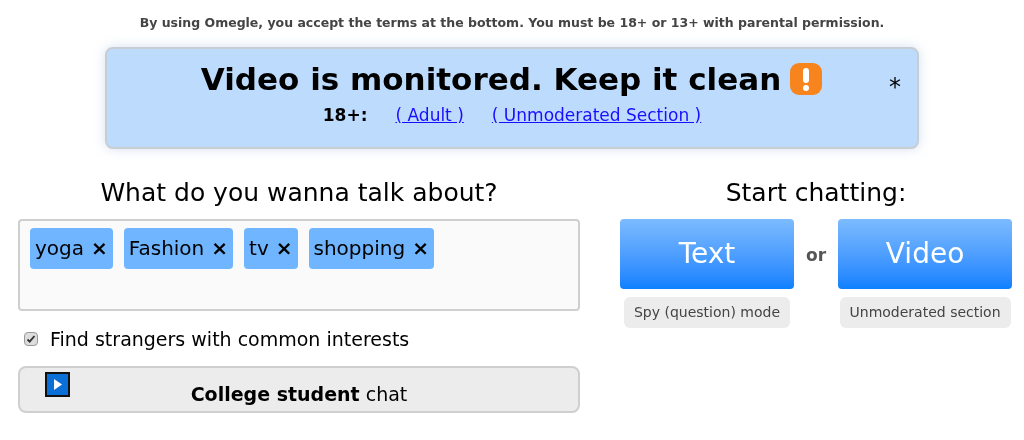 This screenshot has height=440, width=1024. What do you see at coordinates (491, 79) in the screenshot?
I see `banner-title: Video is monitored. Keep it clean` at bounding box center [491, 79].